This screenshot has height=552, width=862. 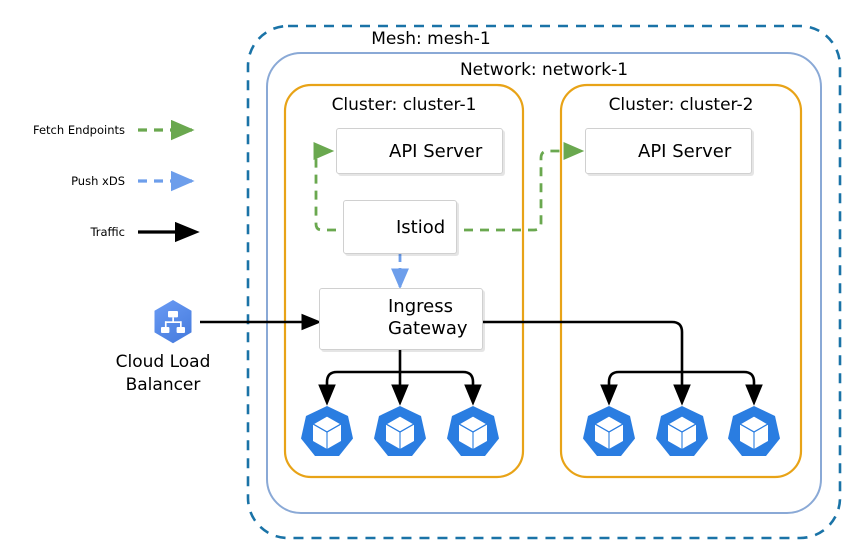 What do you see at coordinates (421, 227) in the screenshot?
I see `istiod-label: Istiod` at bounding box center [421, 227].